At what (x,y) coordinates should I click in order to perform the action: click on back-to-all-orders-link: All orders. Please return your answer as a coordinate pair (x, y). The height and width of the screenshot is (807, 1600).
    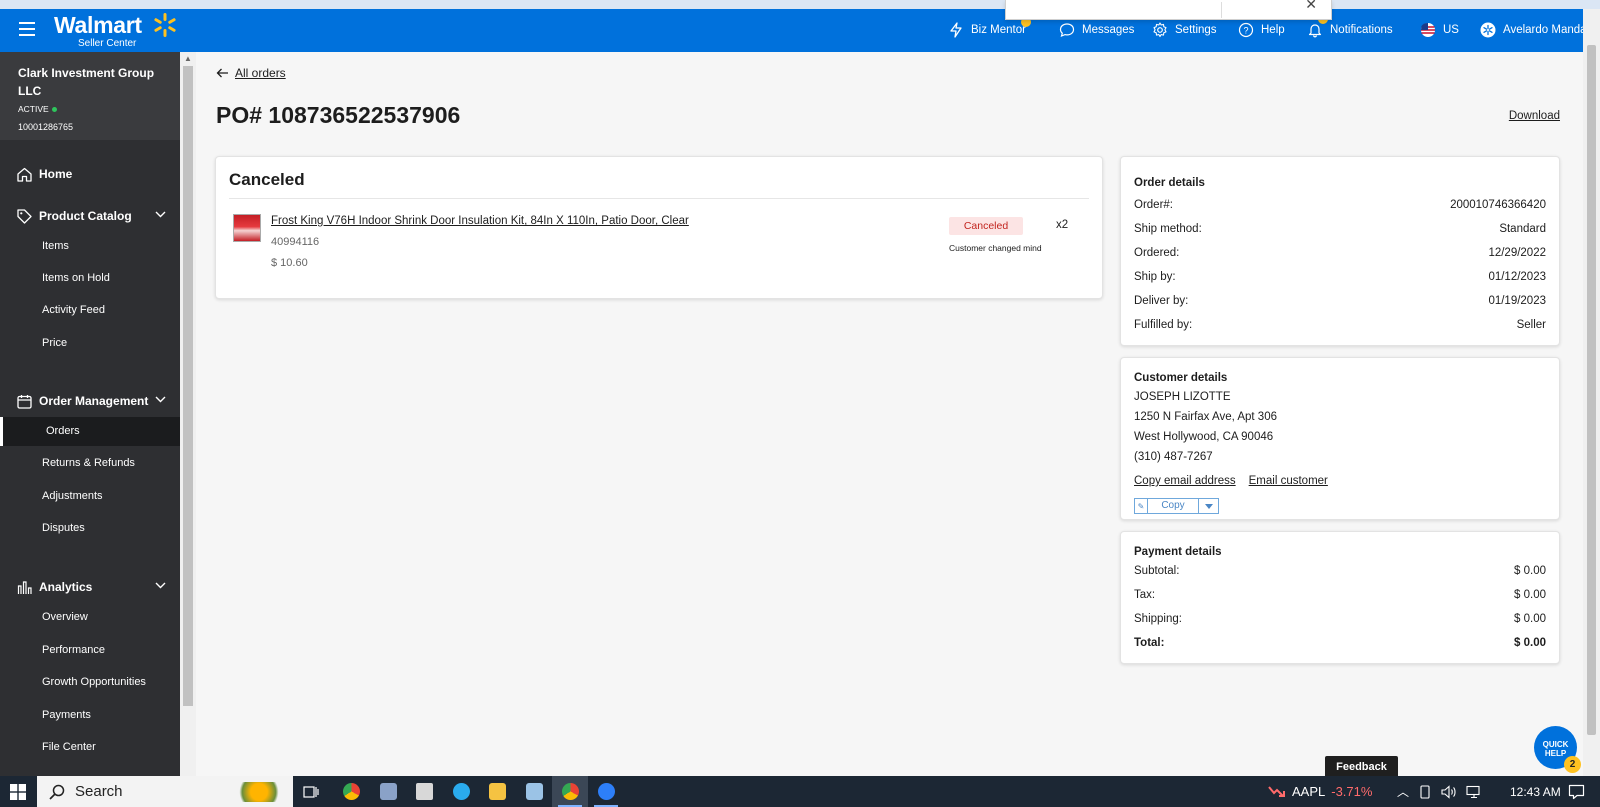
    Looking at the image, I should click on (251, 73).